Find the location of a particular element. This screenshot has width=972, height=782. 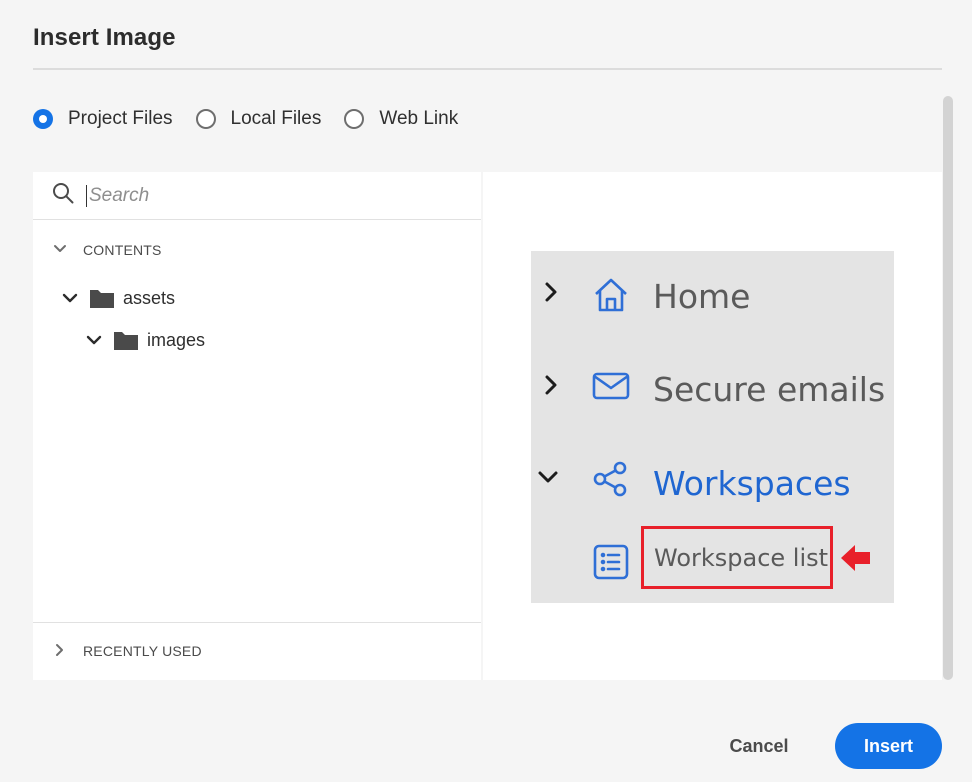

search-input is located at coordinates (266, 195).